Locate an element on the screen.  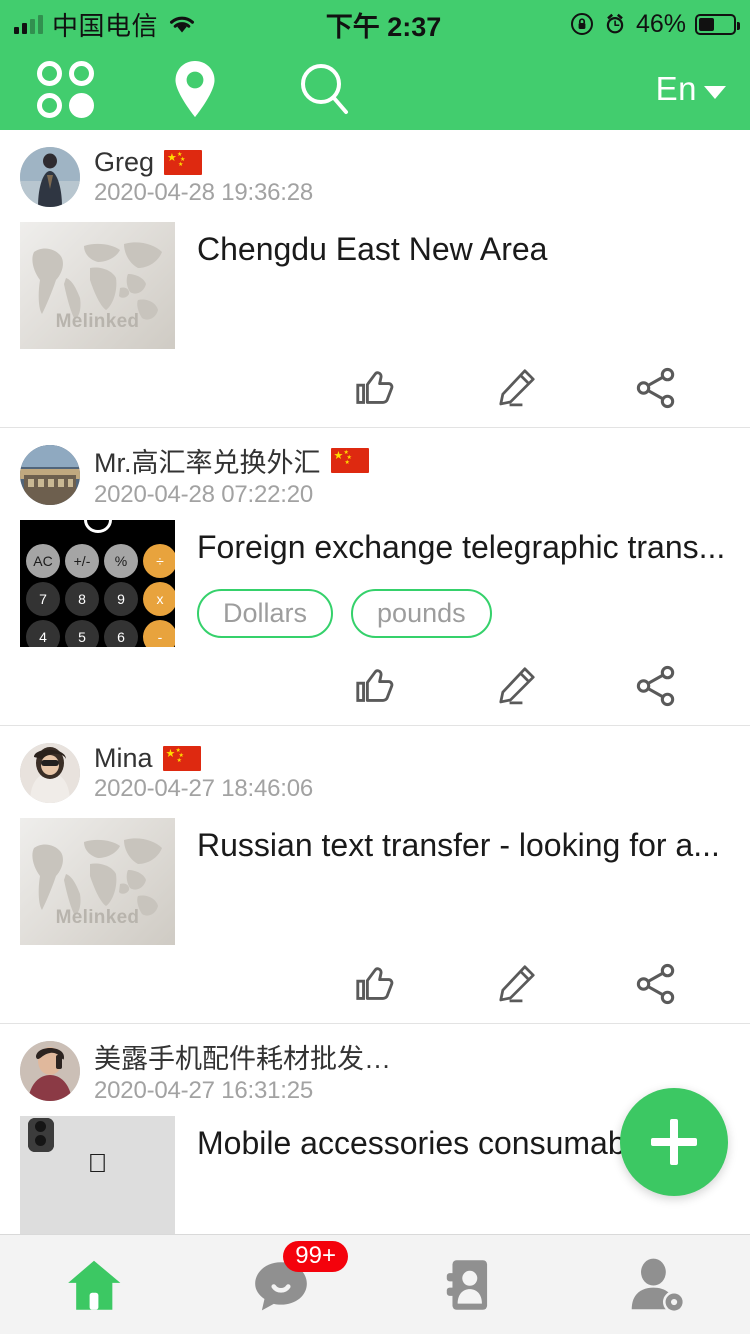
alarm-icon is located at coordinates (615, 23).